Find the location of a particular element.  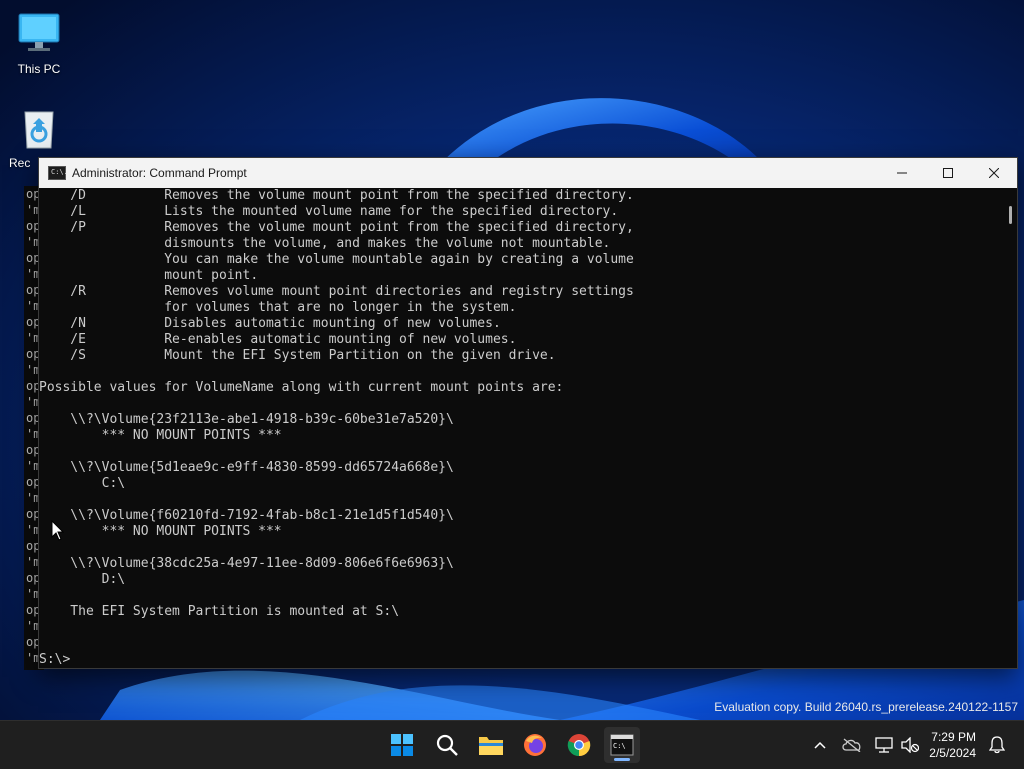

vertical-scrollbar is located at coordinates (1010, 428).